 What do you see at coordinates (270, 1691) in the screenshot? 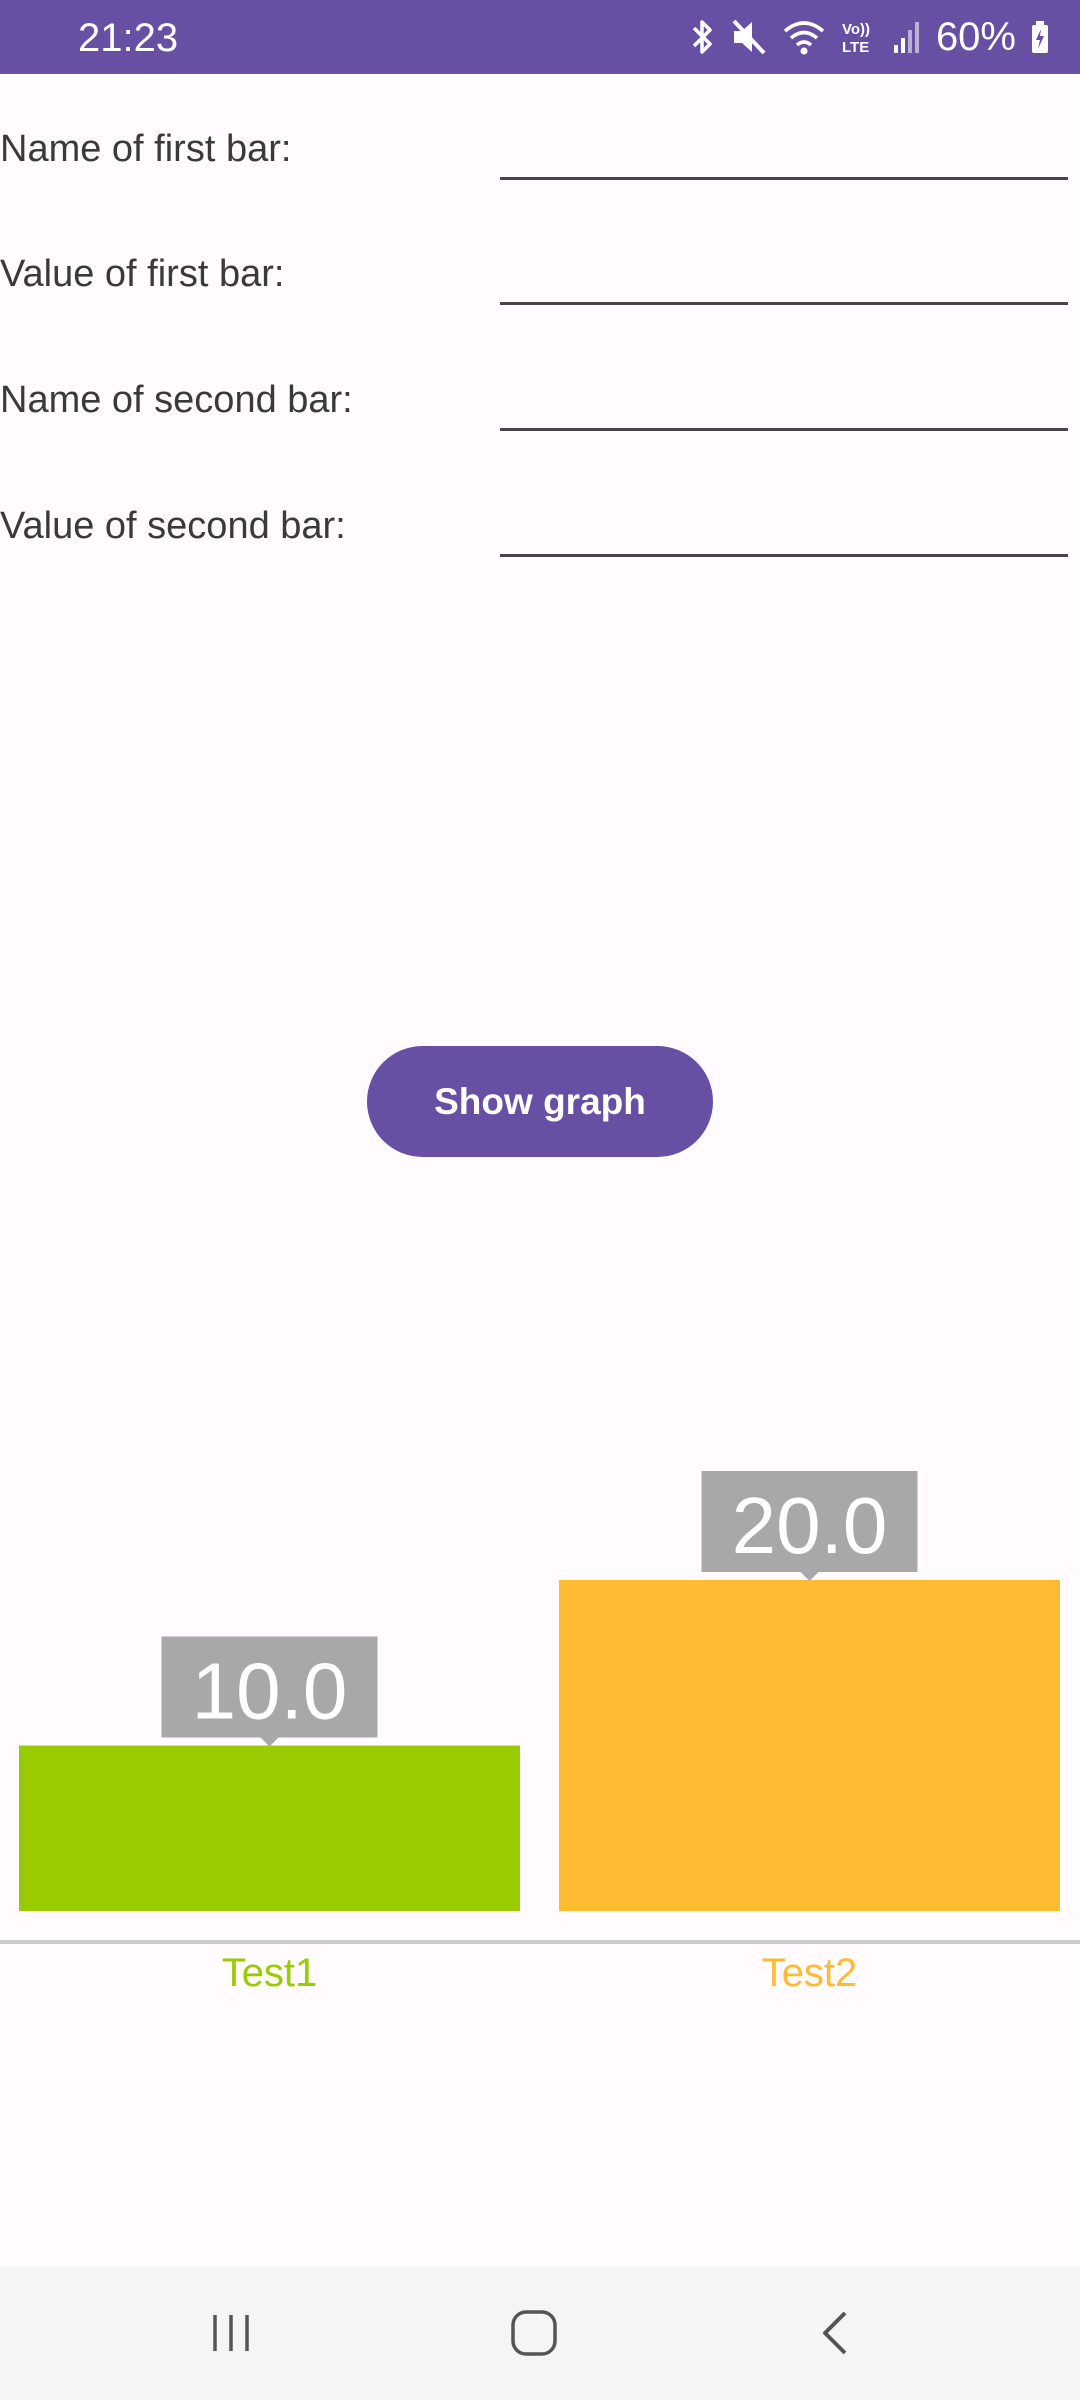
I see `value-label: 10.0` at bounding box center [270, 1691].